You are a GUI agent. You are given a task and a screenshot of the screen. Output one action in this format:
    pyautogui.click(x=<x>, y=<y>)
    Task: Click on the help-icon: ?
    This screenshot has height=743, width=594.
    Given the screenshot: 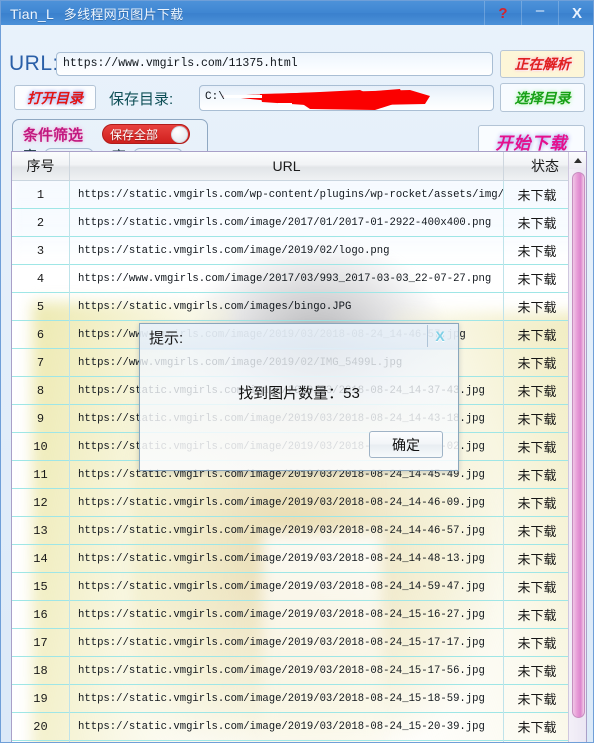 What is the action you would take?
    pyautogui.click(x=502, y=13)
    